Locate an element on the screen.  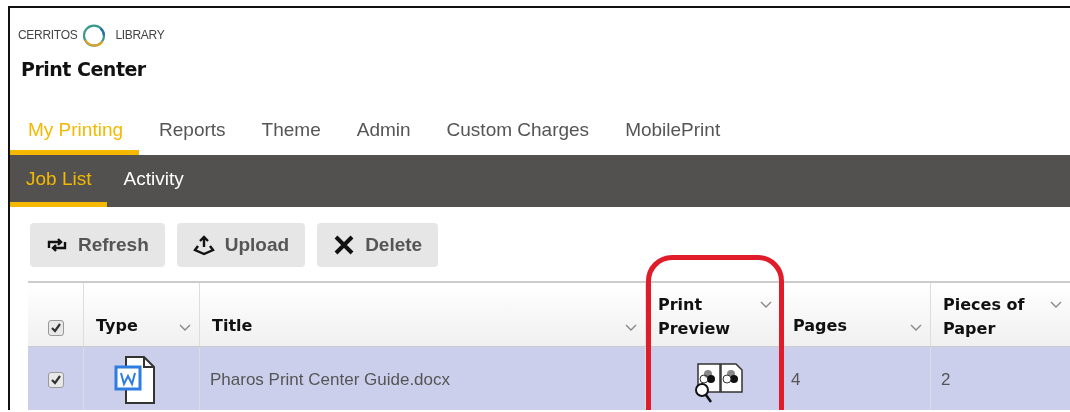
nav-tab: Admin is located at coordinates (382, 132).